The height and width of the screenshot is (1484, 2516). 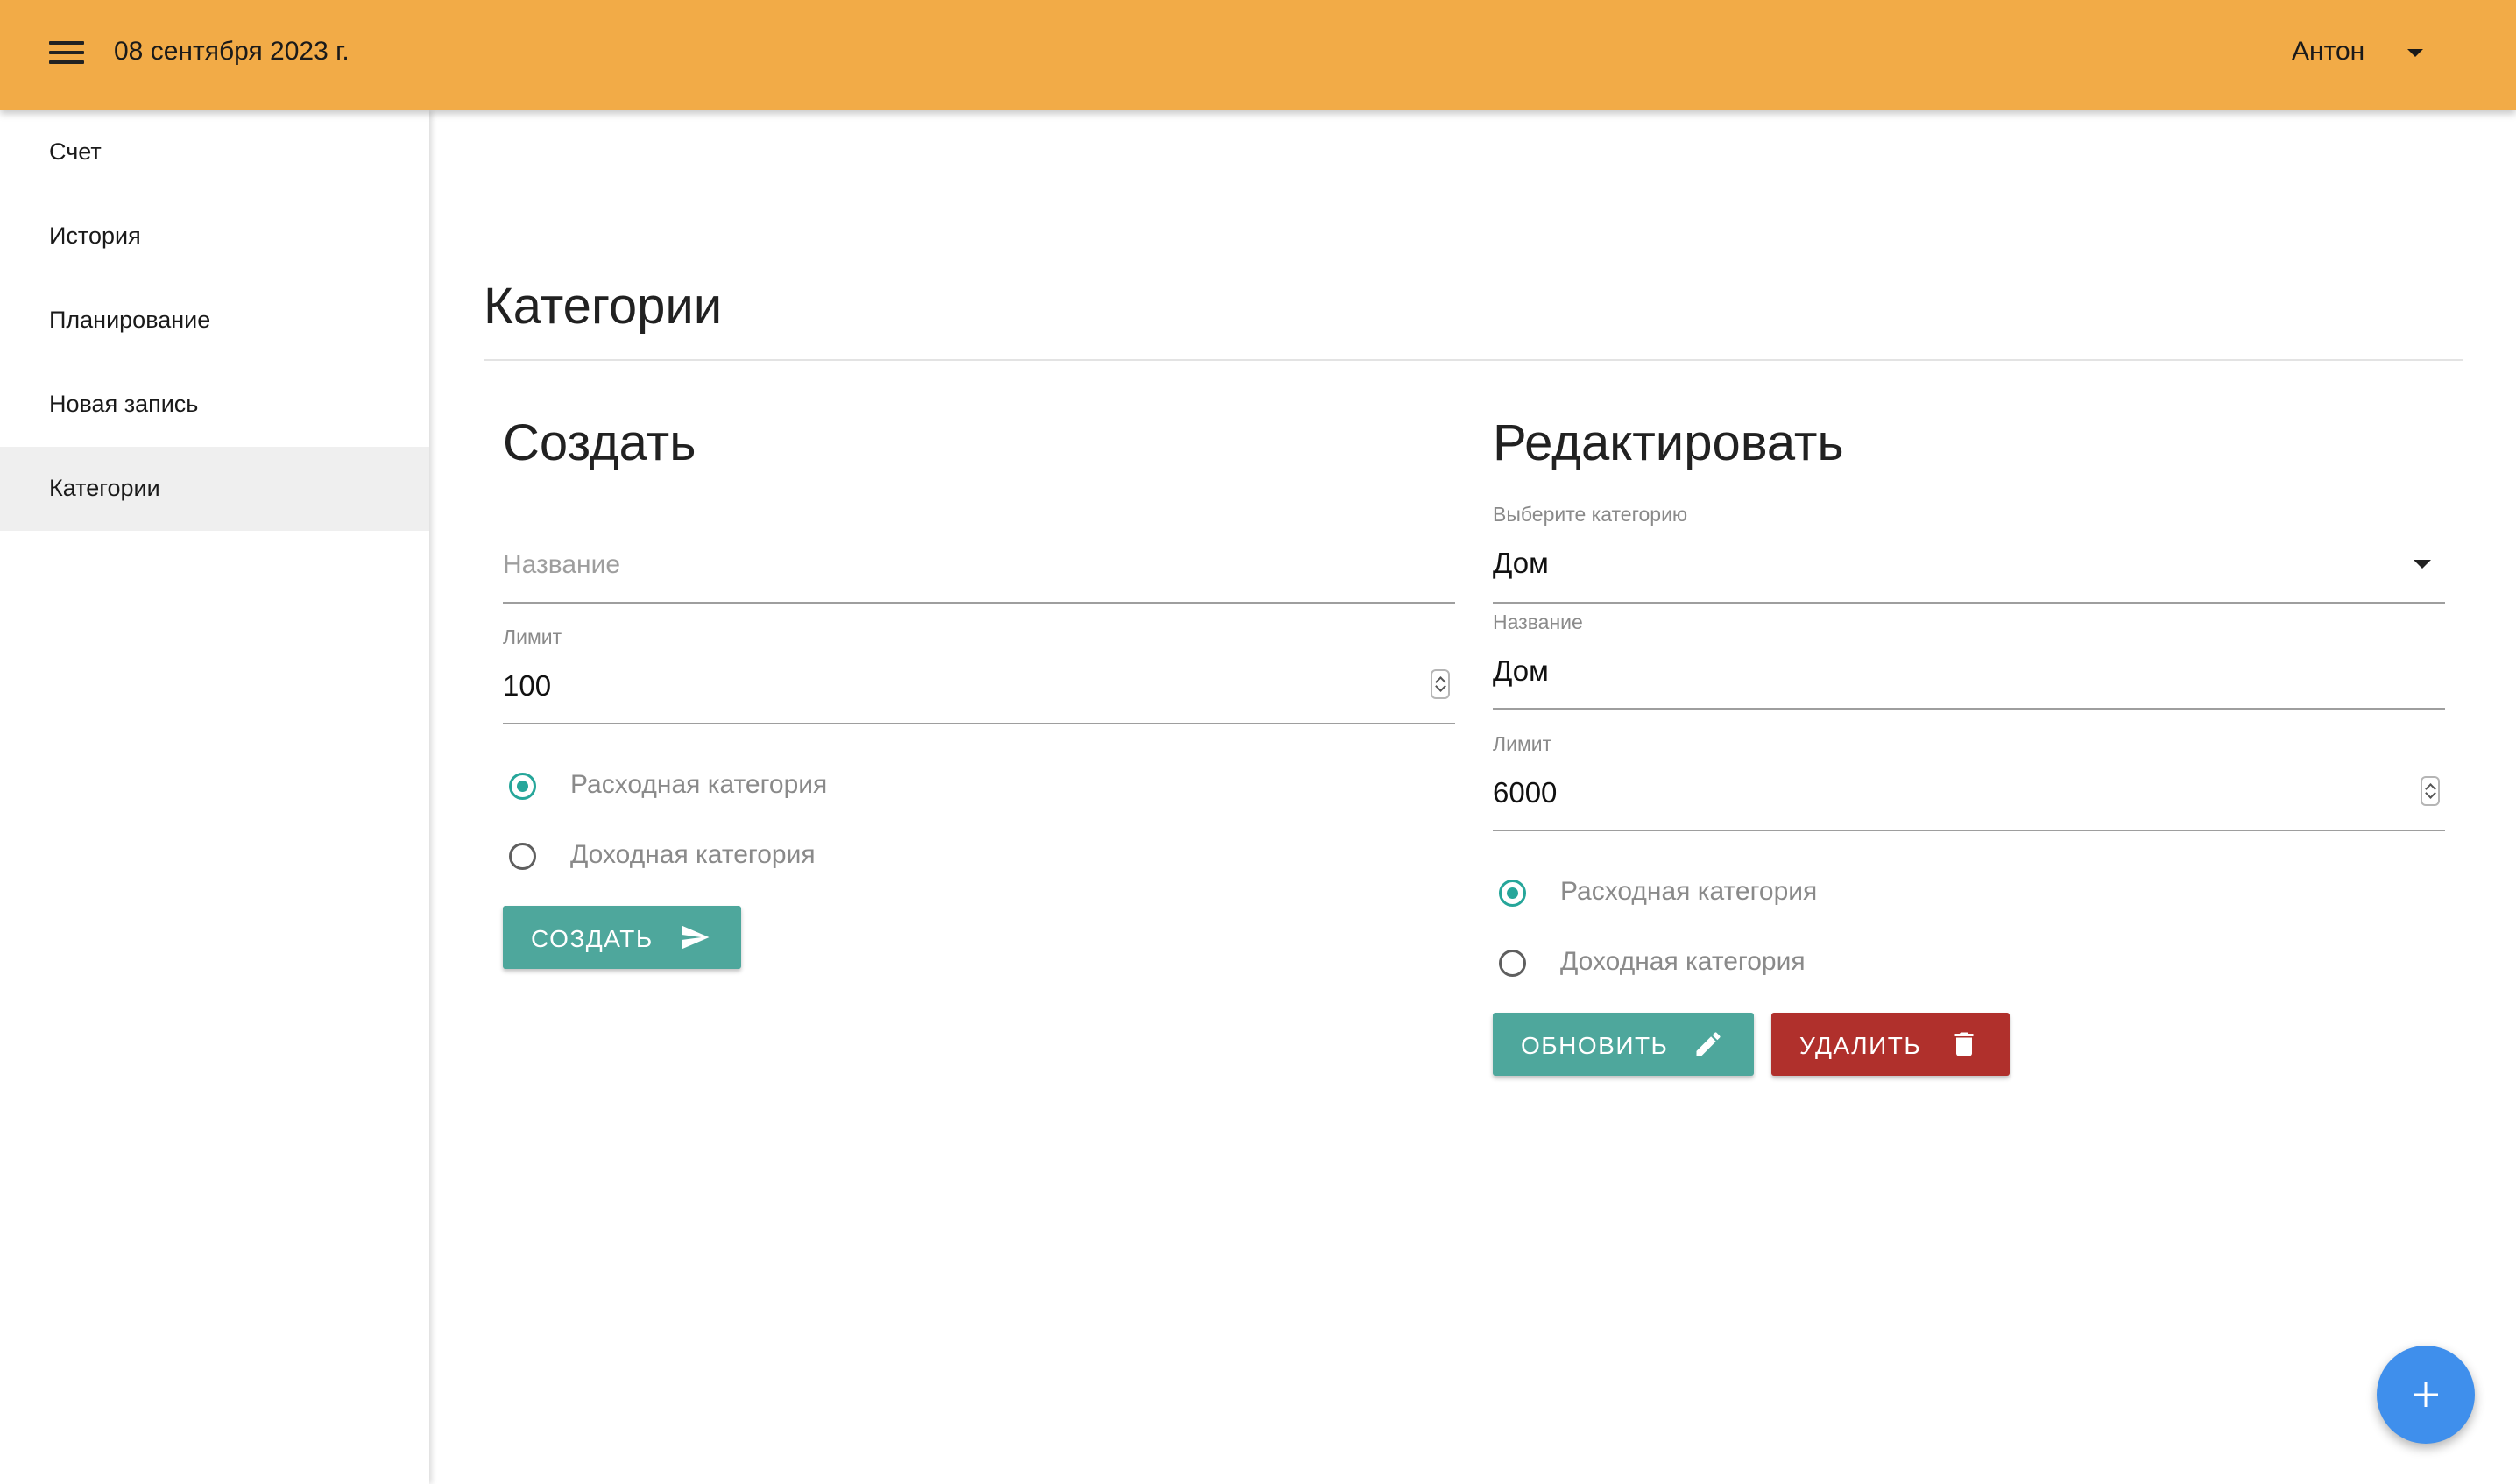 I want to click on create-limit-value: 100, so click(x=527, y=685).